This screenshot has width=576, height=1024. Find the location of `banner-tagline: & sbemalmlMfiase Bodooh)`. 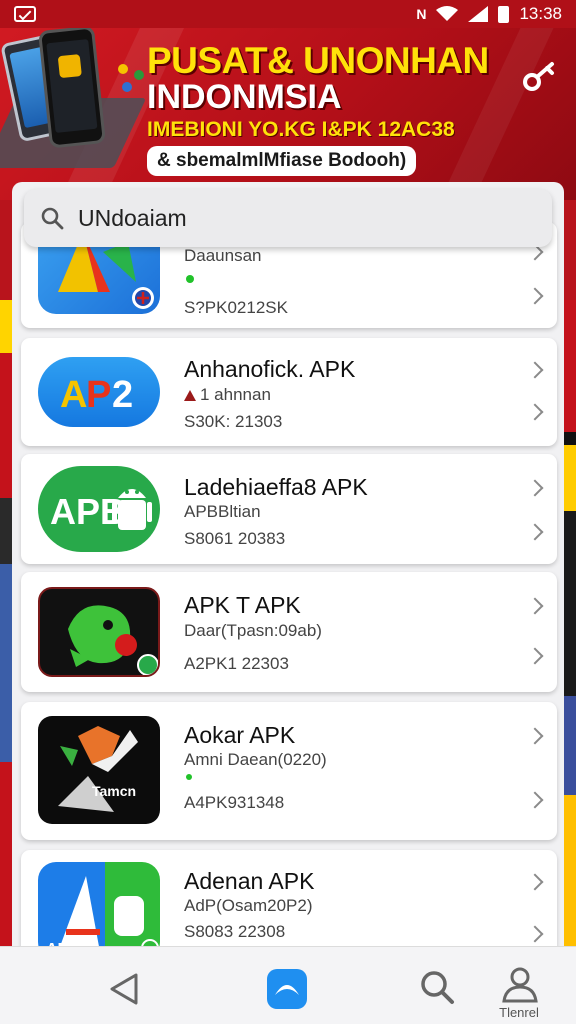

banner-tagline: & sbemalmlMfiase Bodooh) is located at coordinates (282, 161).